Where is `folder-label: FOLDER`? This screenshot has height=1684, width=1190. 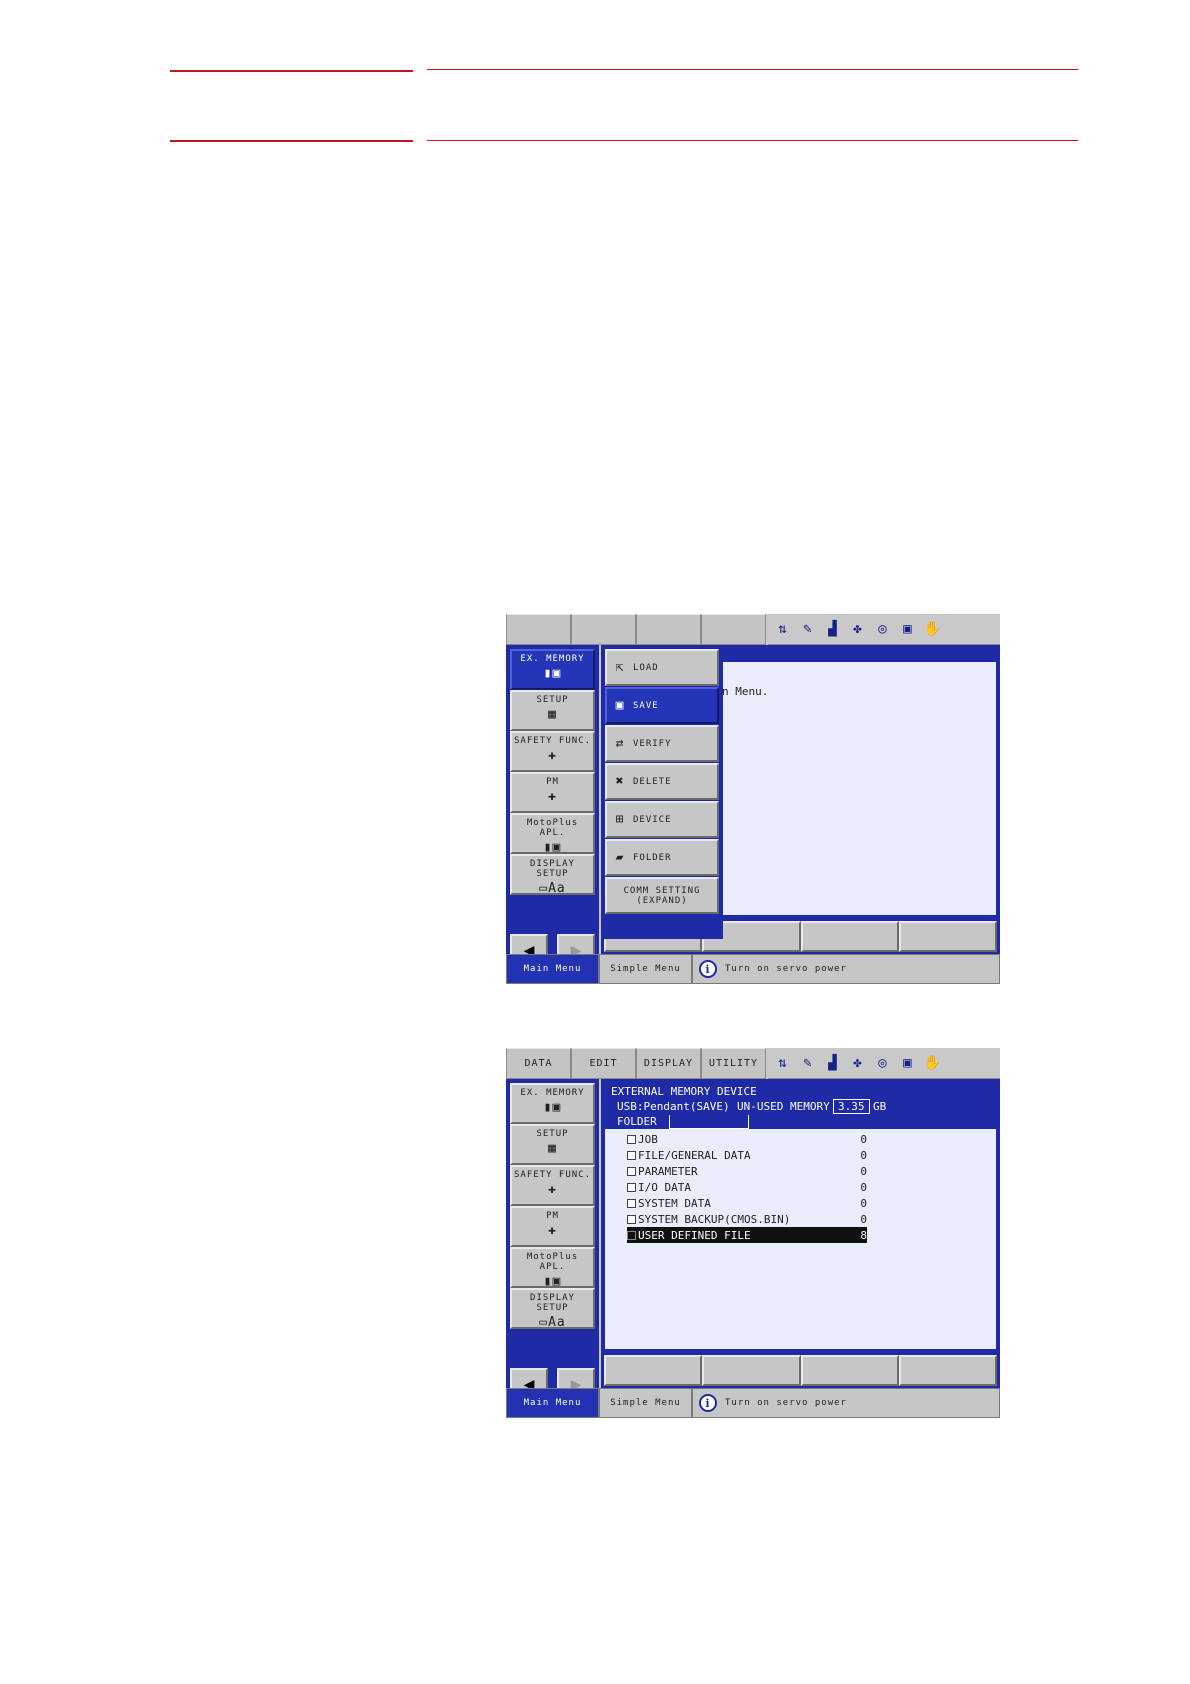 folder-label: FOLDER is located at coordinates (637, 1121).